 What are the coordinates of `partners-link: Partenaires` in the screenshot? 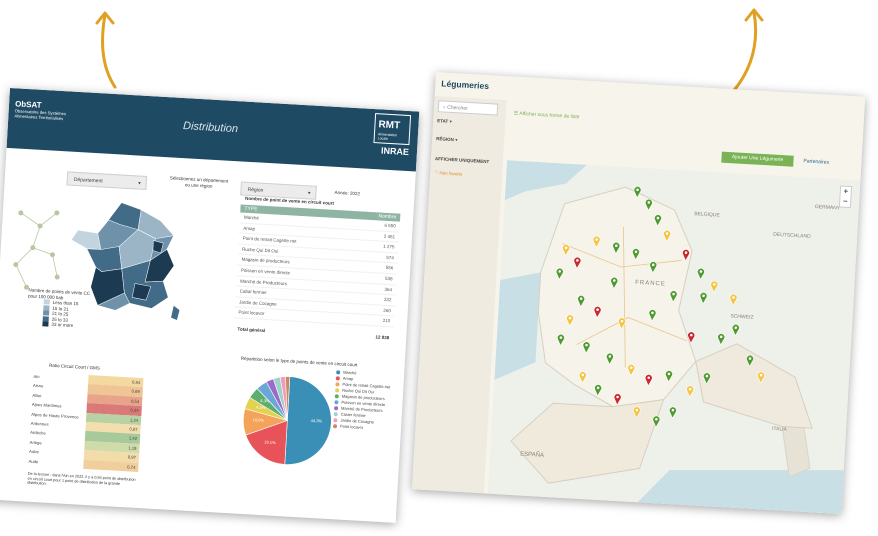 It's located at (816, 162).